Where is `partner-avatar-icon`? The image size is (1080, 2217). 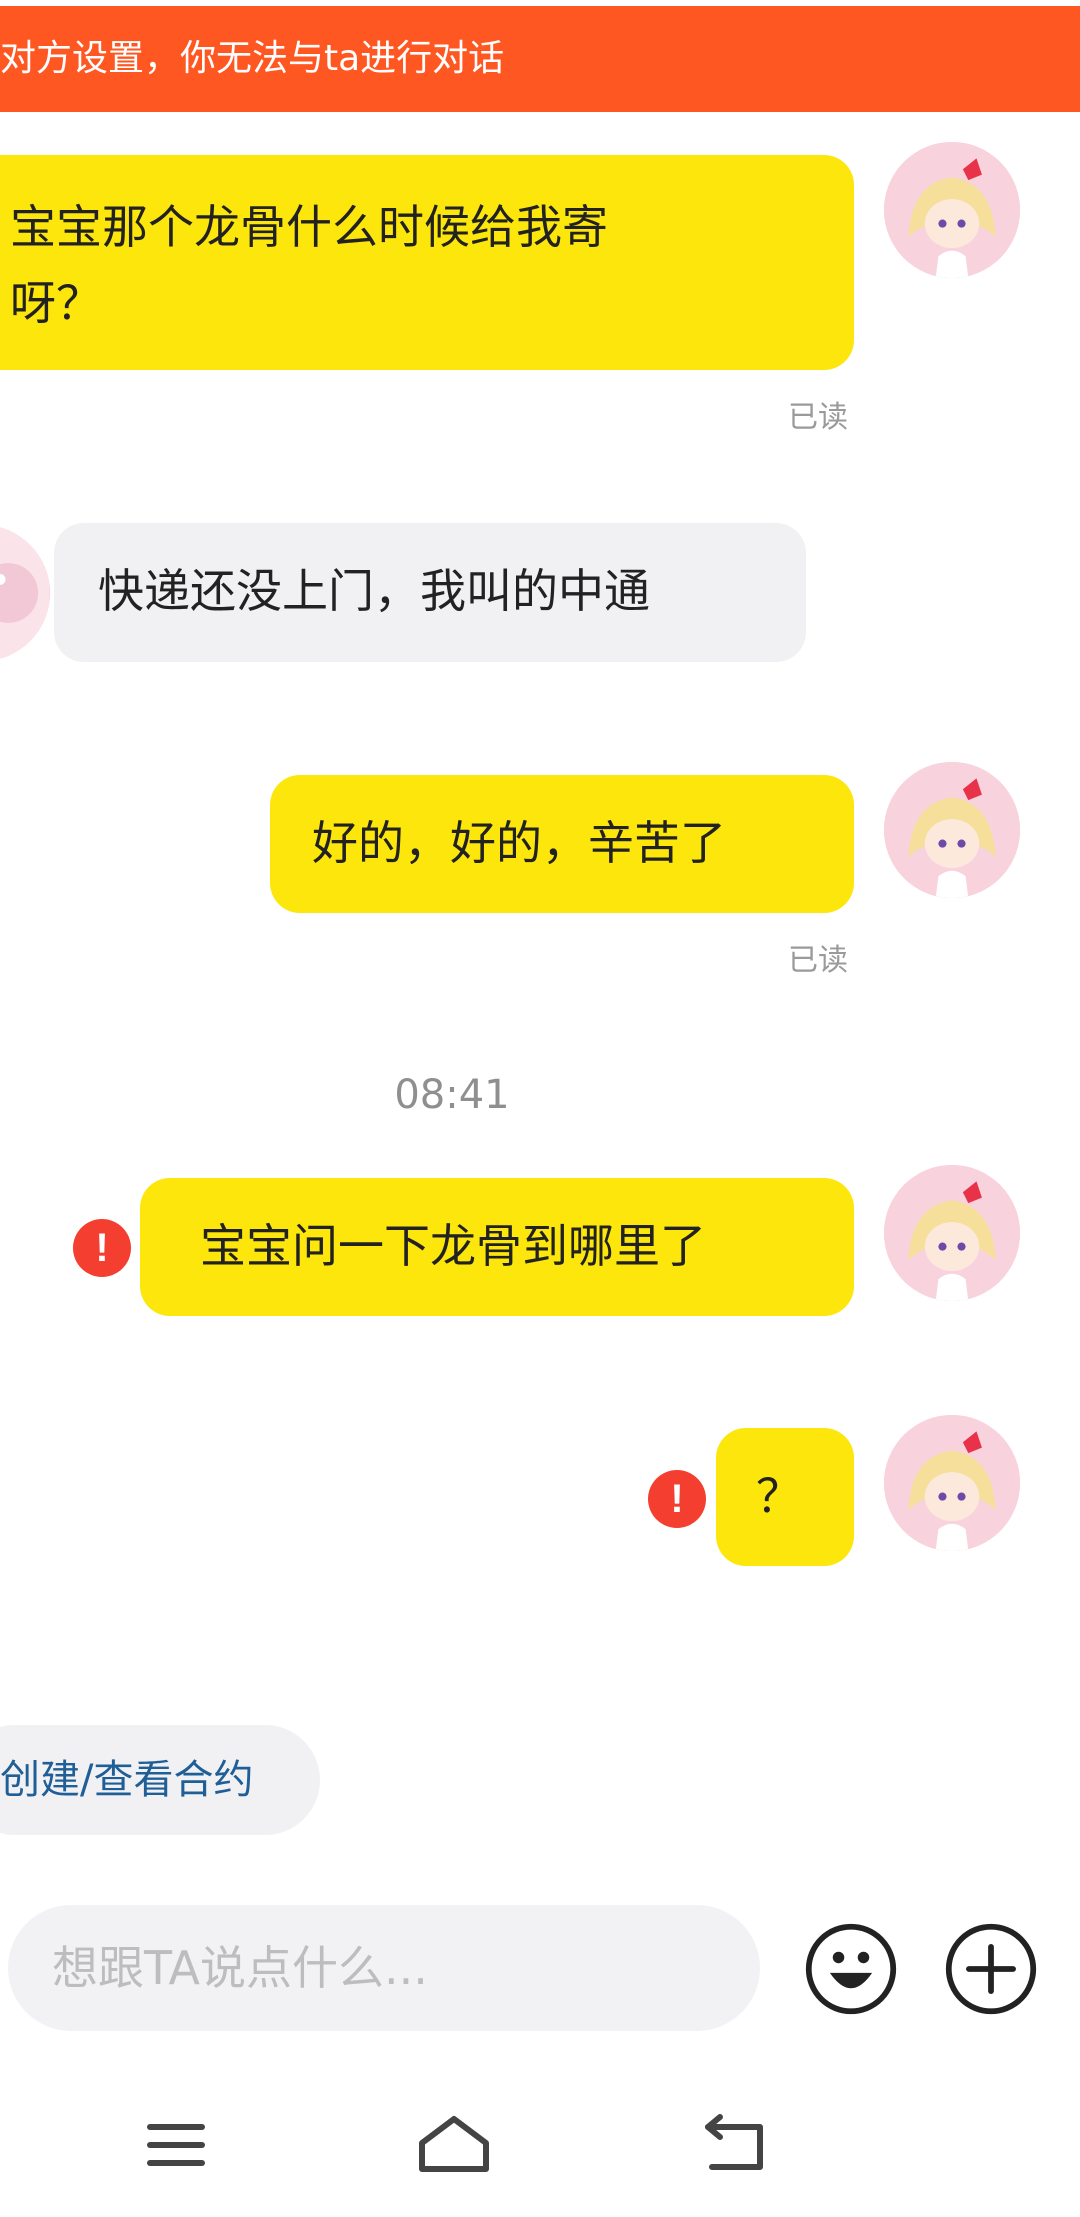
partner-avatar-icon is located at coordinates (24, 593).